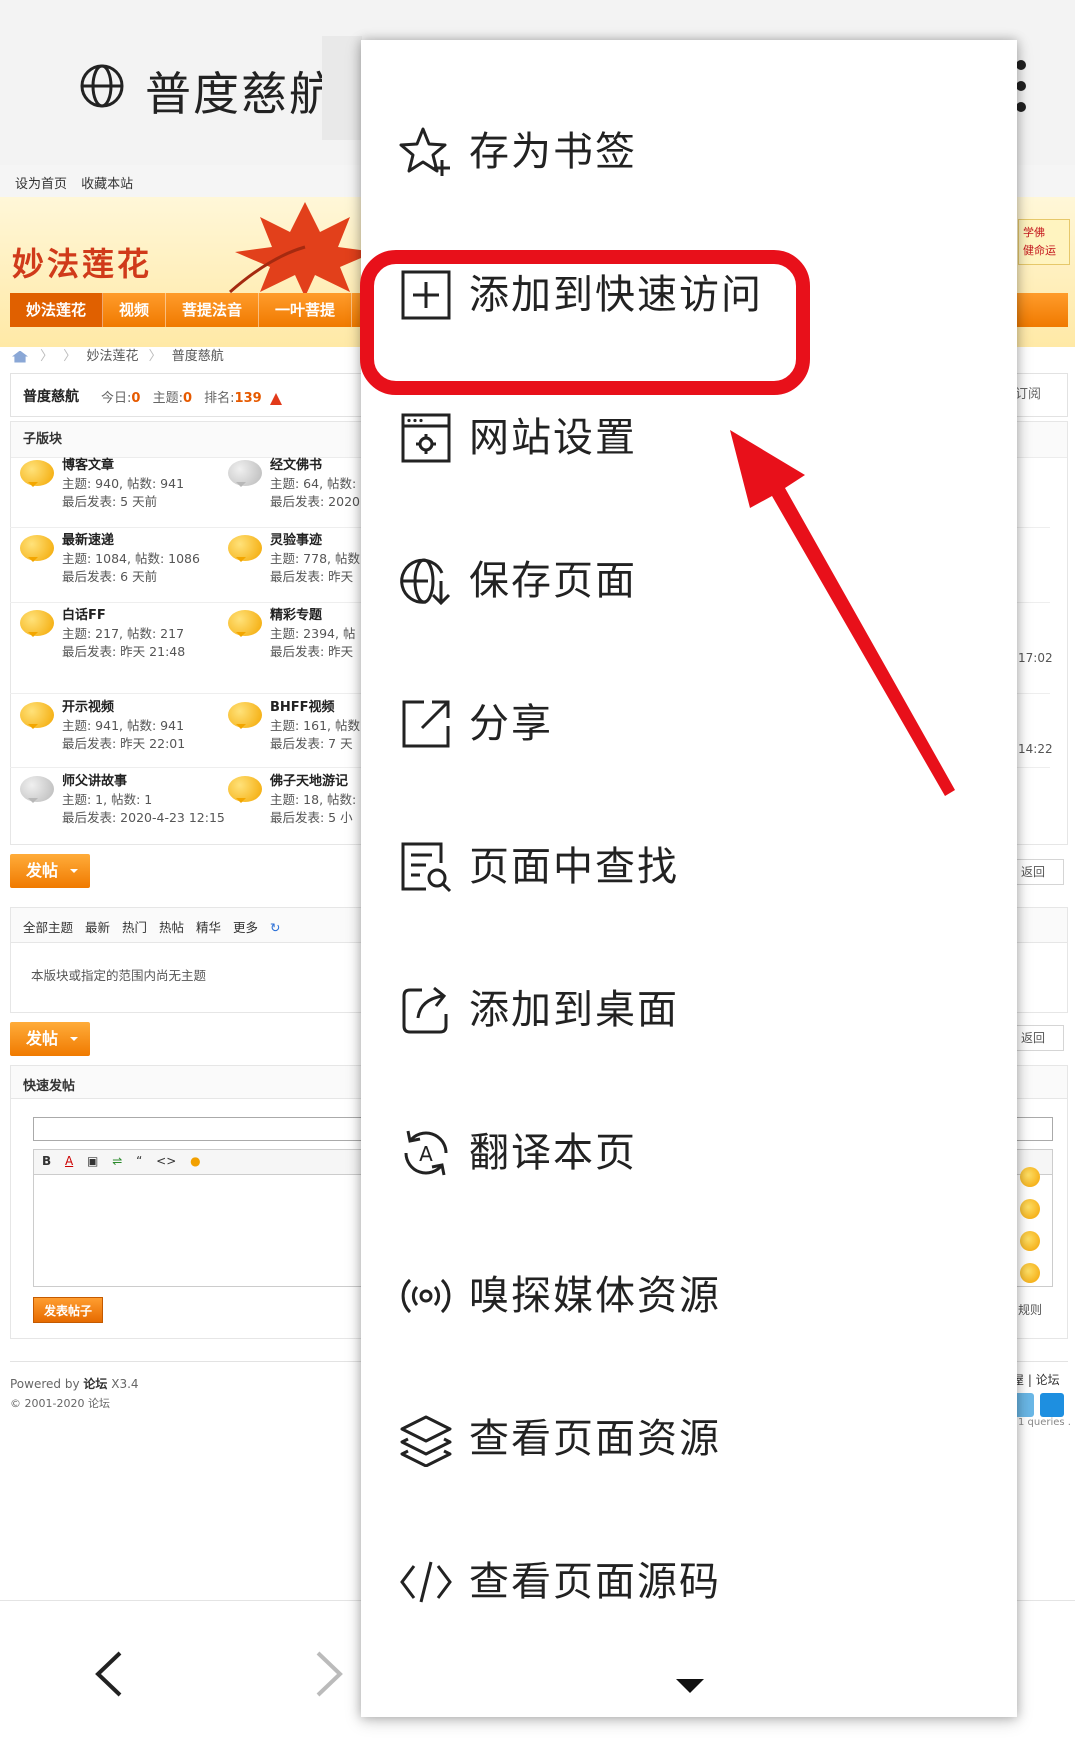 The image size is (1075, 1743). I want to click on subforum-name: 灵验事迹, so click(296, 540).